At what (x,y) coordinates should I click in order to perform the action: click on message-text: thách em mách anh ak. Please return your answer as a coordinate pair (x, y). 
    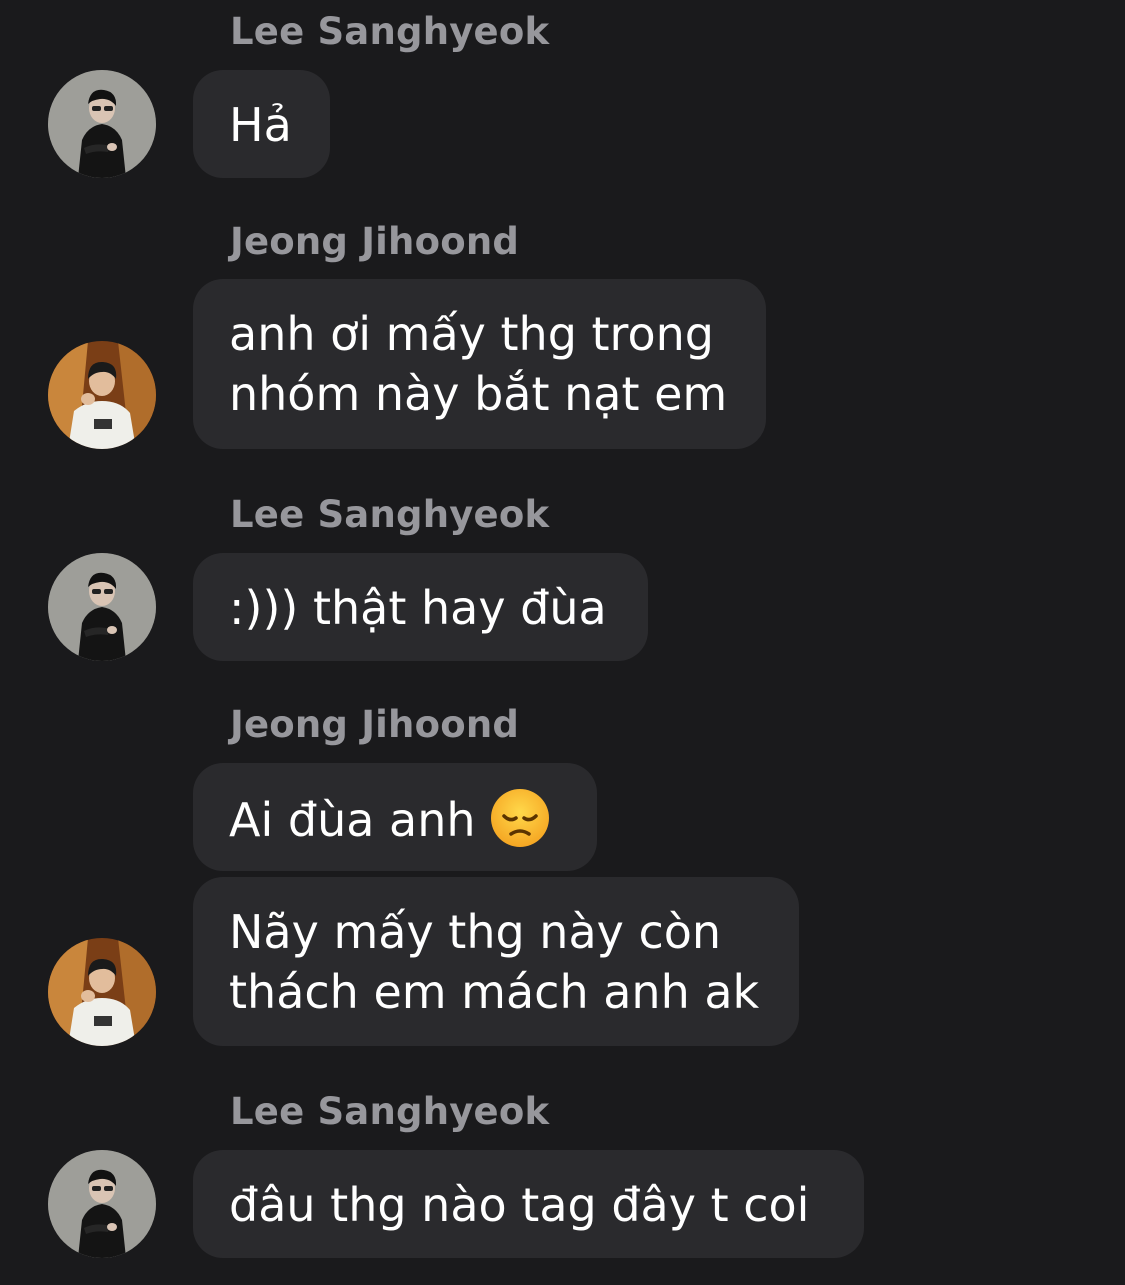
    Looking at the image, I should click on (494, 992).